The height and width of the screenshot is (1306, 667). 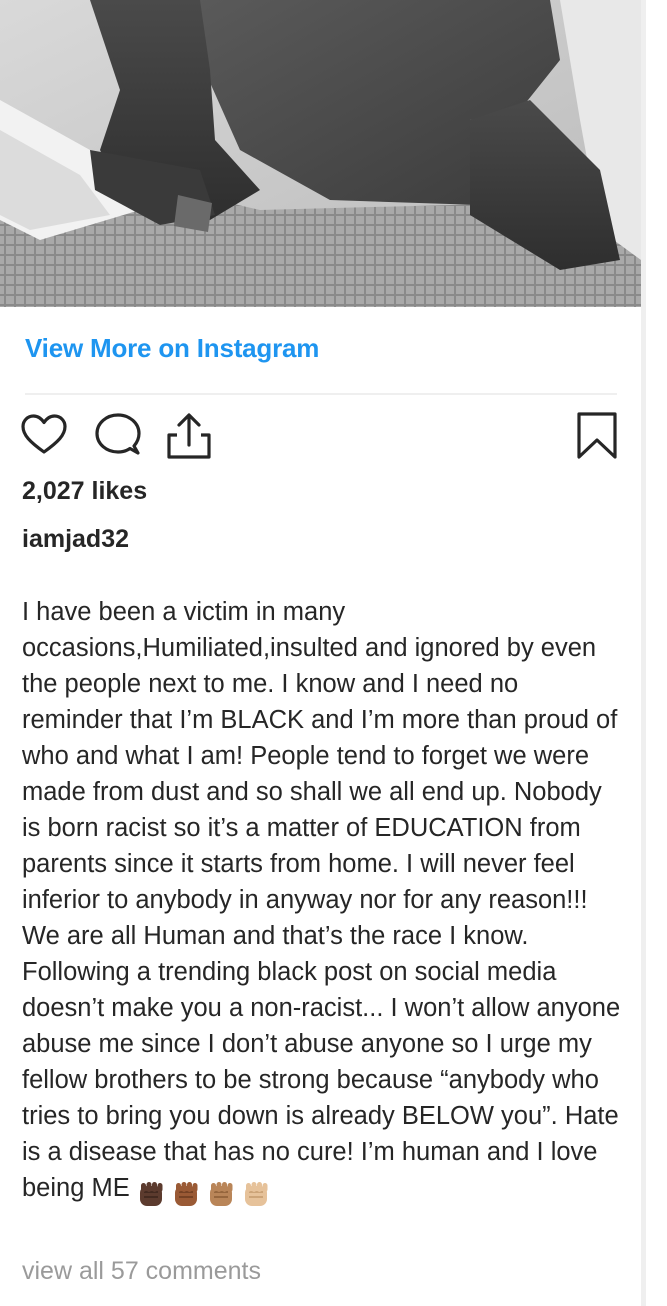 What do you see at coordinates (206, 1194) in the screenshot?
I see `fist-emoji-row` at bounding box center [206, 1194].